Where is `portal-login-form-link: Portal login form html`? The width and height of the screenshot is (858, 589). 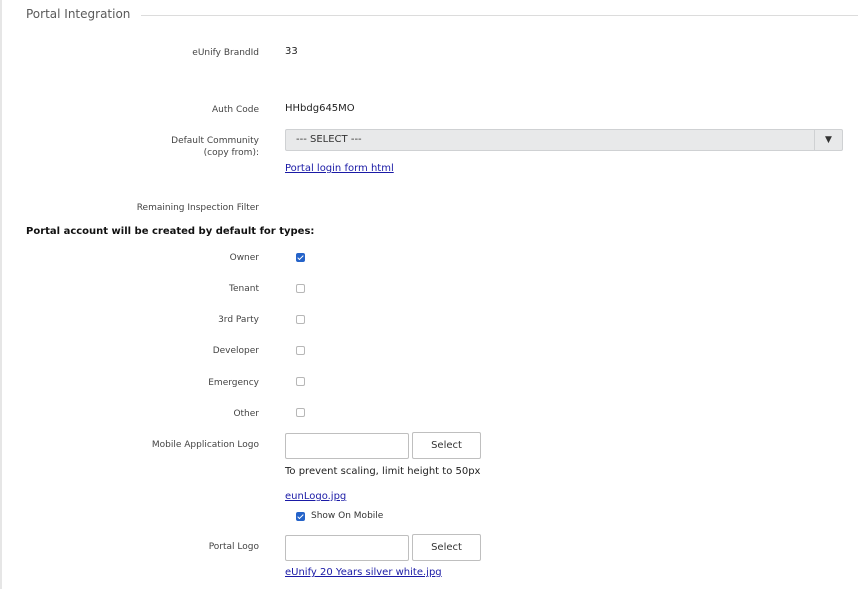 portal-login-form-link: Portal login form html is located at coordinates (339, 168).